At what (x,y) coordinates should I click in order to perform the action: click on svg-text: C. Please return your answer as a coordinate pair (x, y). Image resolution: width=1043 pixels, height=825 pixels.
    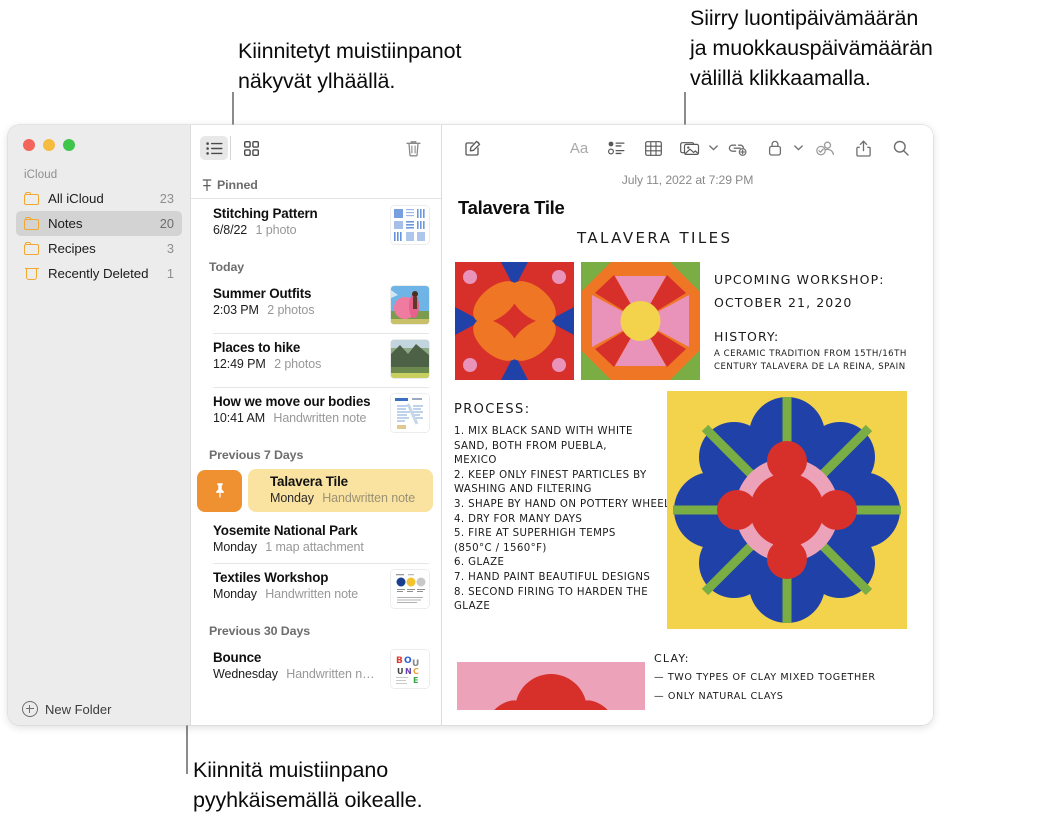
    Looking at the image, I should click on (416, 671).